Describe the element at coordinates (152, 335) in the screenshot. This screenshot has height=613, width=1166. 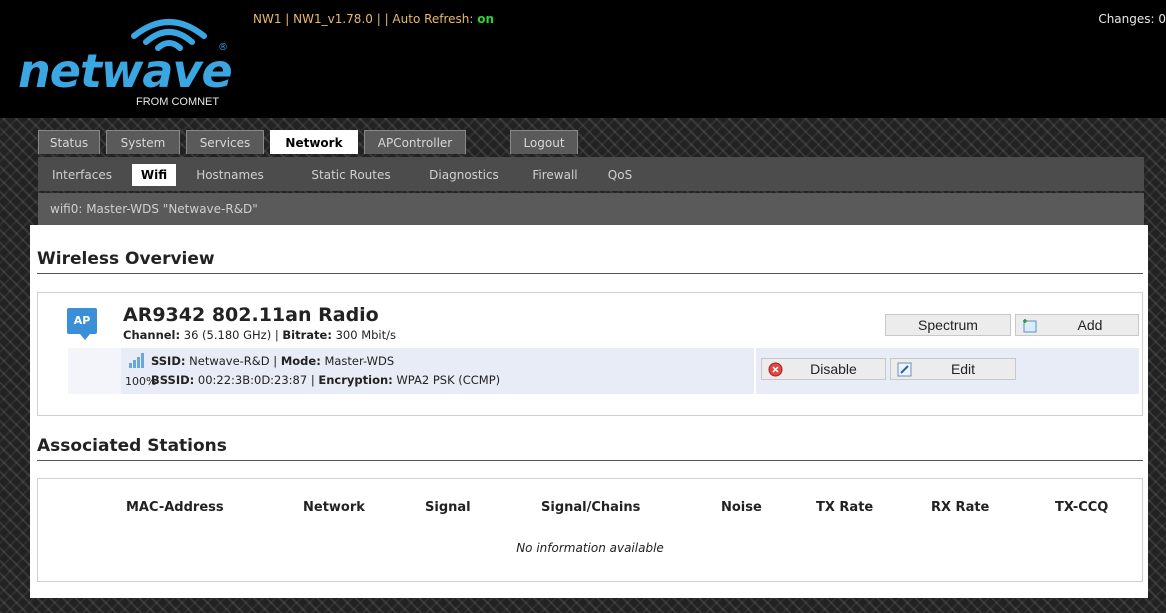
I see `channel-label: Channel:` at that location.